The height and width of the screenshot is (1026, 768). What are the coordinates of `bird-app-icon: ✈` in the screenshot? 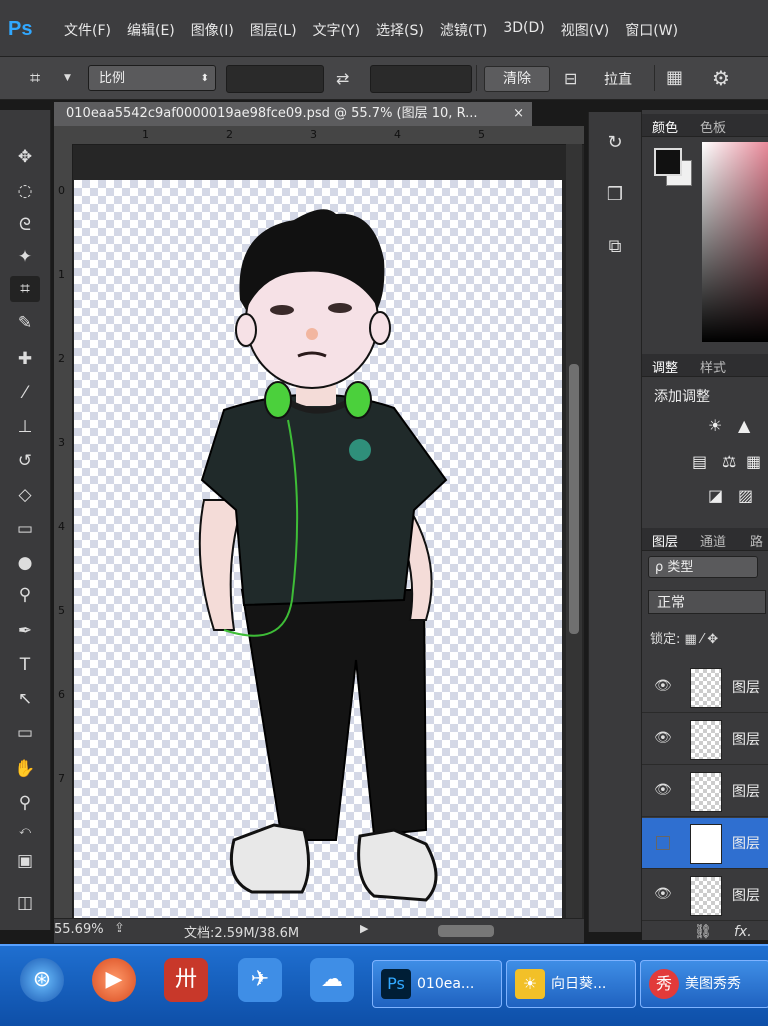 It's located at (260, 980).